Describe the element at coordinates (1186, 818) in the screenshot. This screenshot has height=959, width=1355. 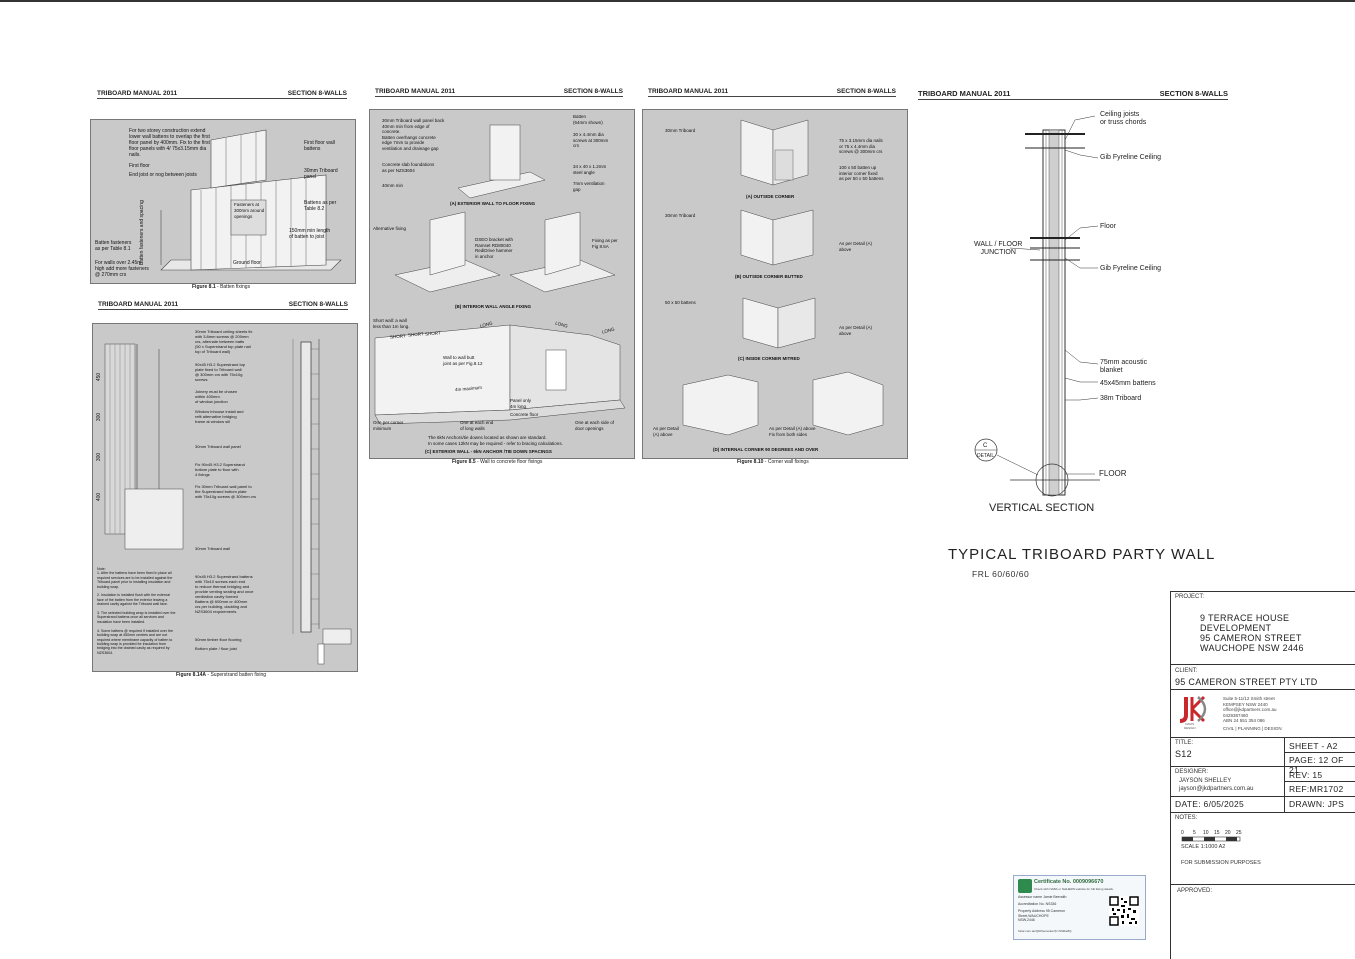
I see `notes-label: NOTES:` at that location.